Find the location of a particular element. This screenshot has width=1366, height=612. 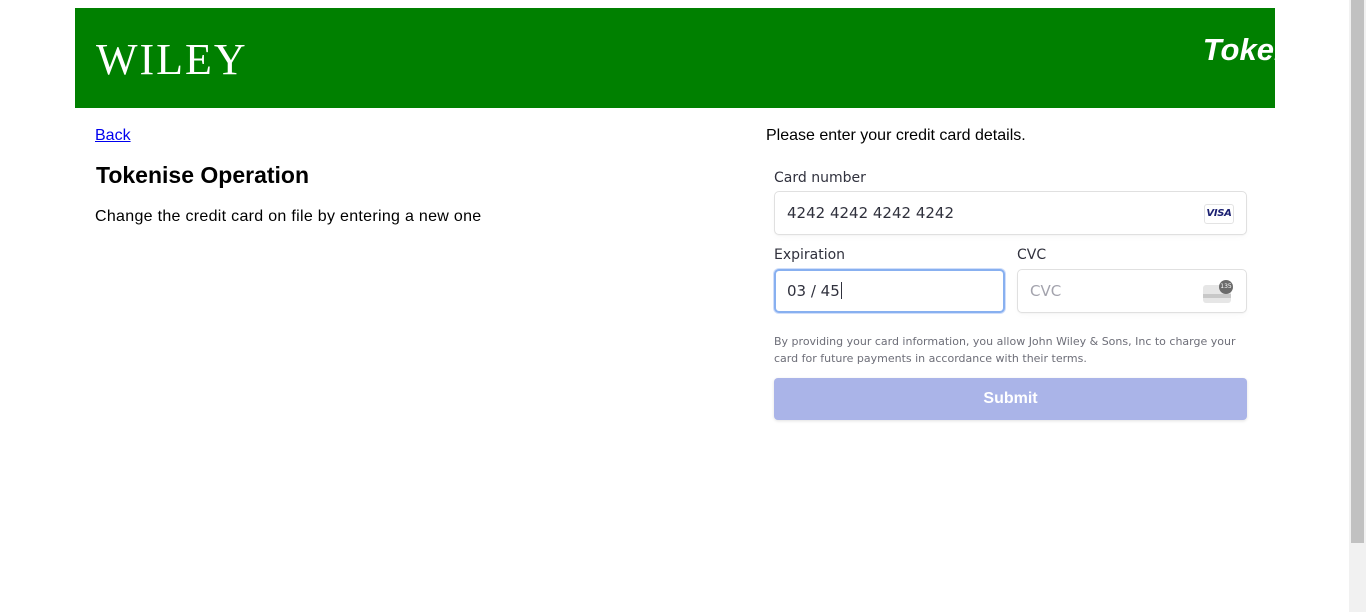

header-title: Tokenise is located at coordinates (1269, 49).